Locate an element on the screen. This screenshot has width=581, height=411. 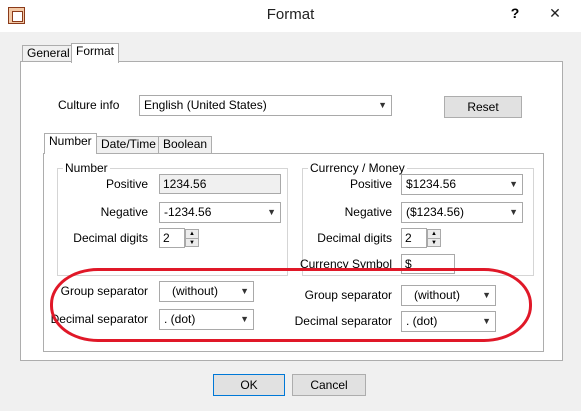
currency-group-separator-select: (without) ▼ is located at coordinates (448, 295).